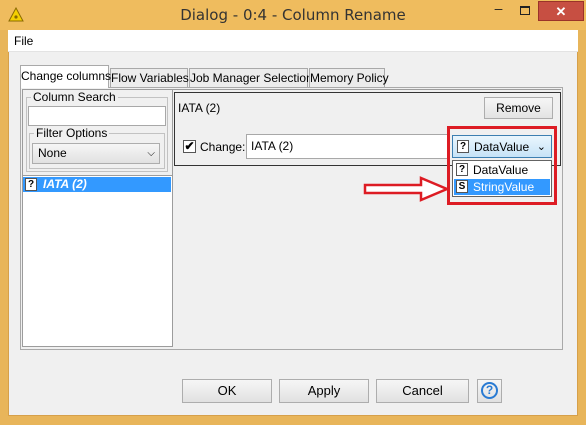 This screenshot has width=586, height=425. What do you see at coordinates (293, 41) in the screenshot?
I see `menu-bar` at bounding box center [293, 41].